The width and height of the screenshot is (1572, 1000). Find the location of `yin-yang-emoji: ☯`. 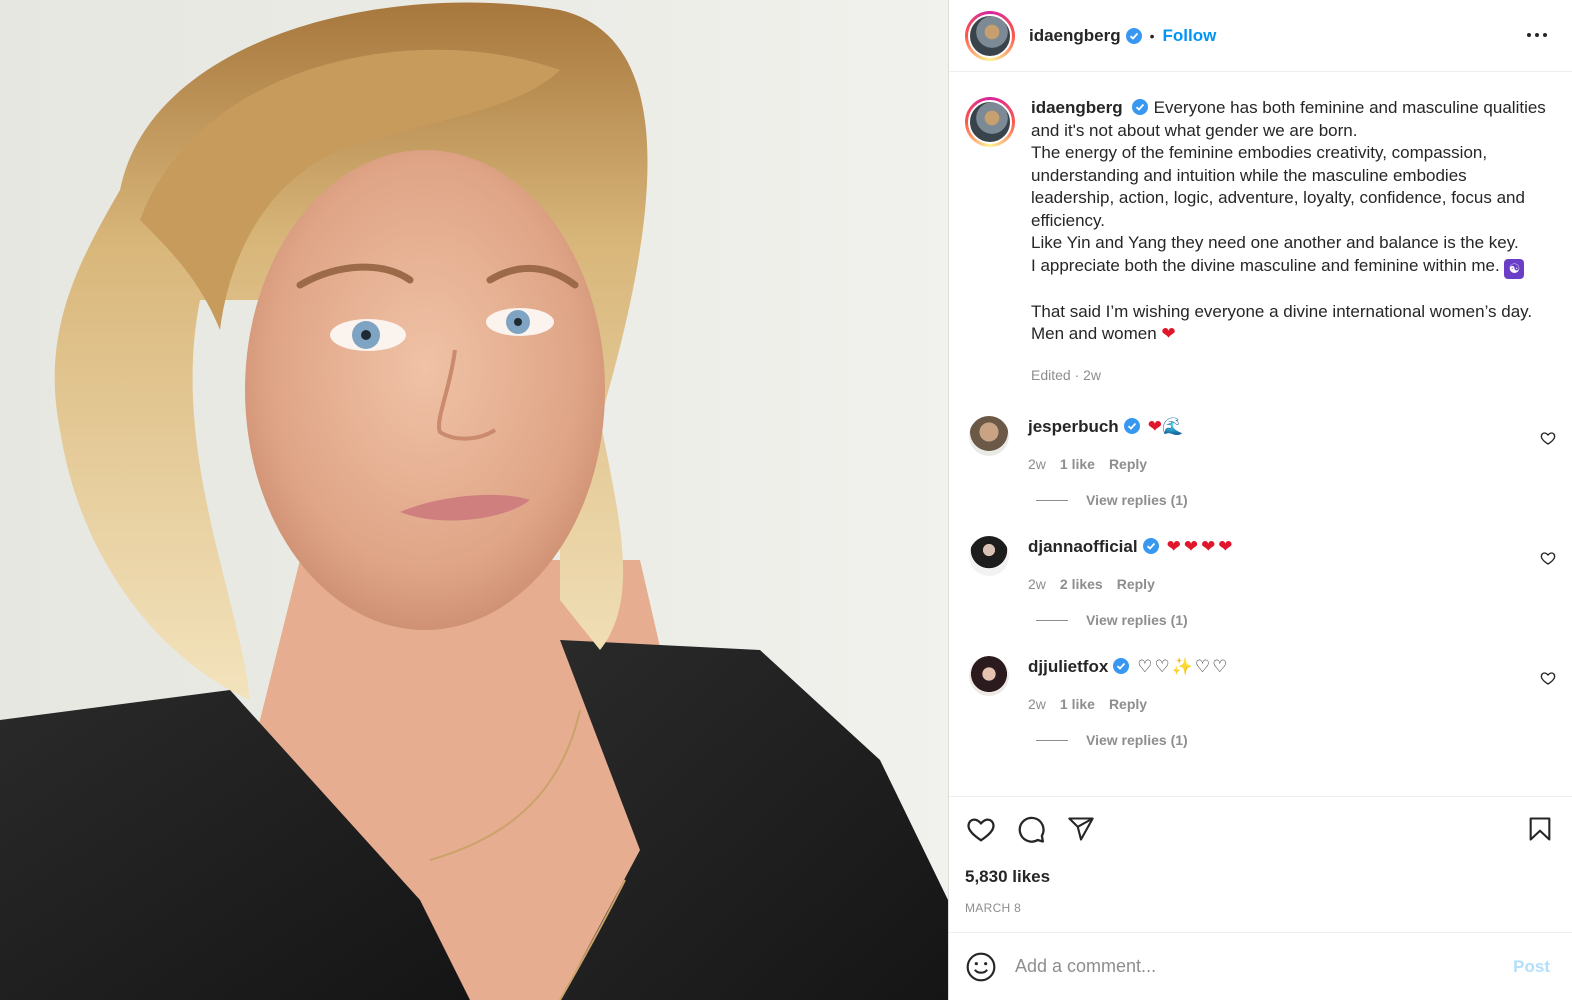

yin-yang-emoji: ☯ is located at coordinates (1514, 268).